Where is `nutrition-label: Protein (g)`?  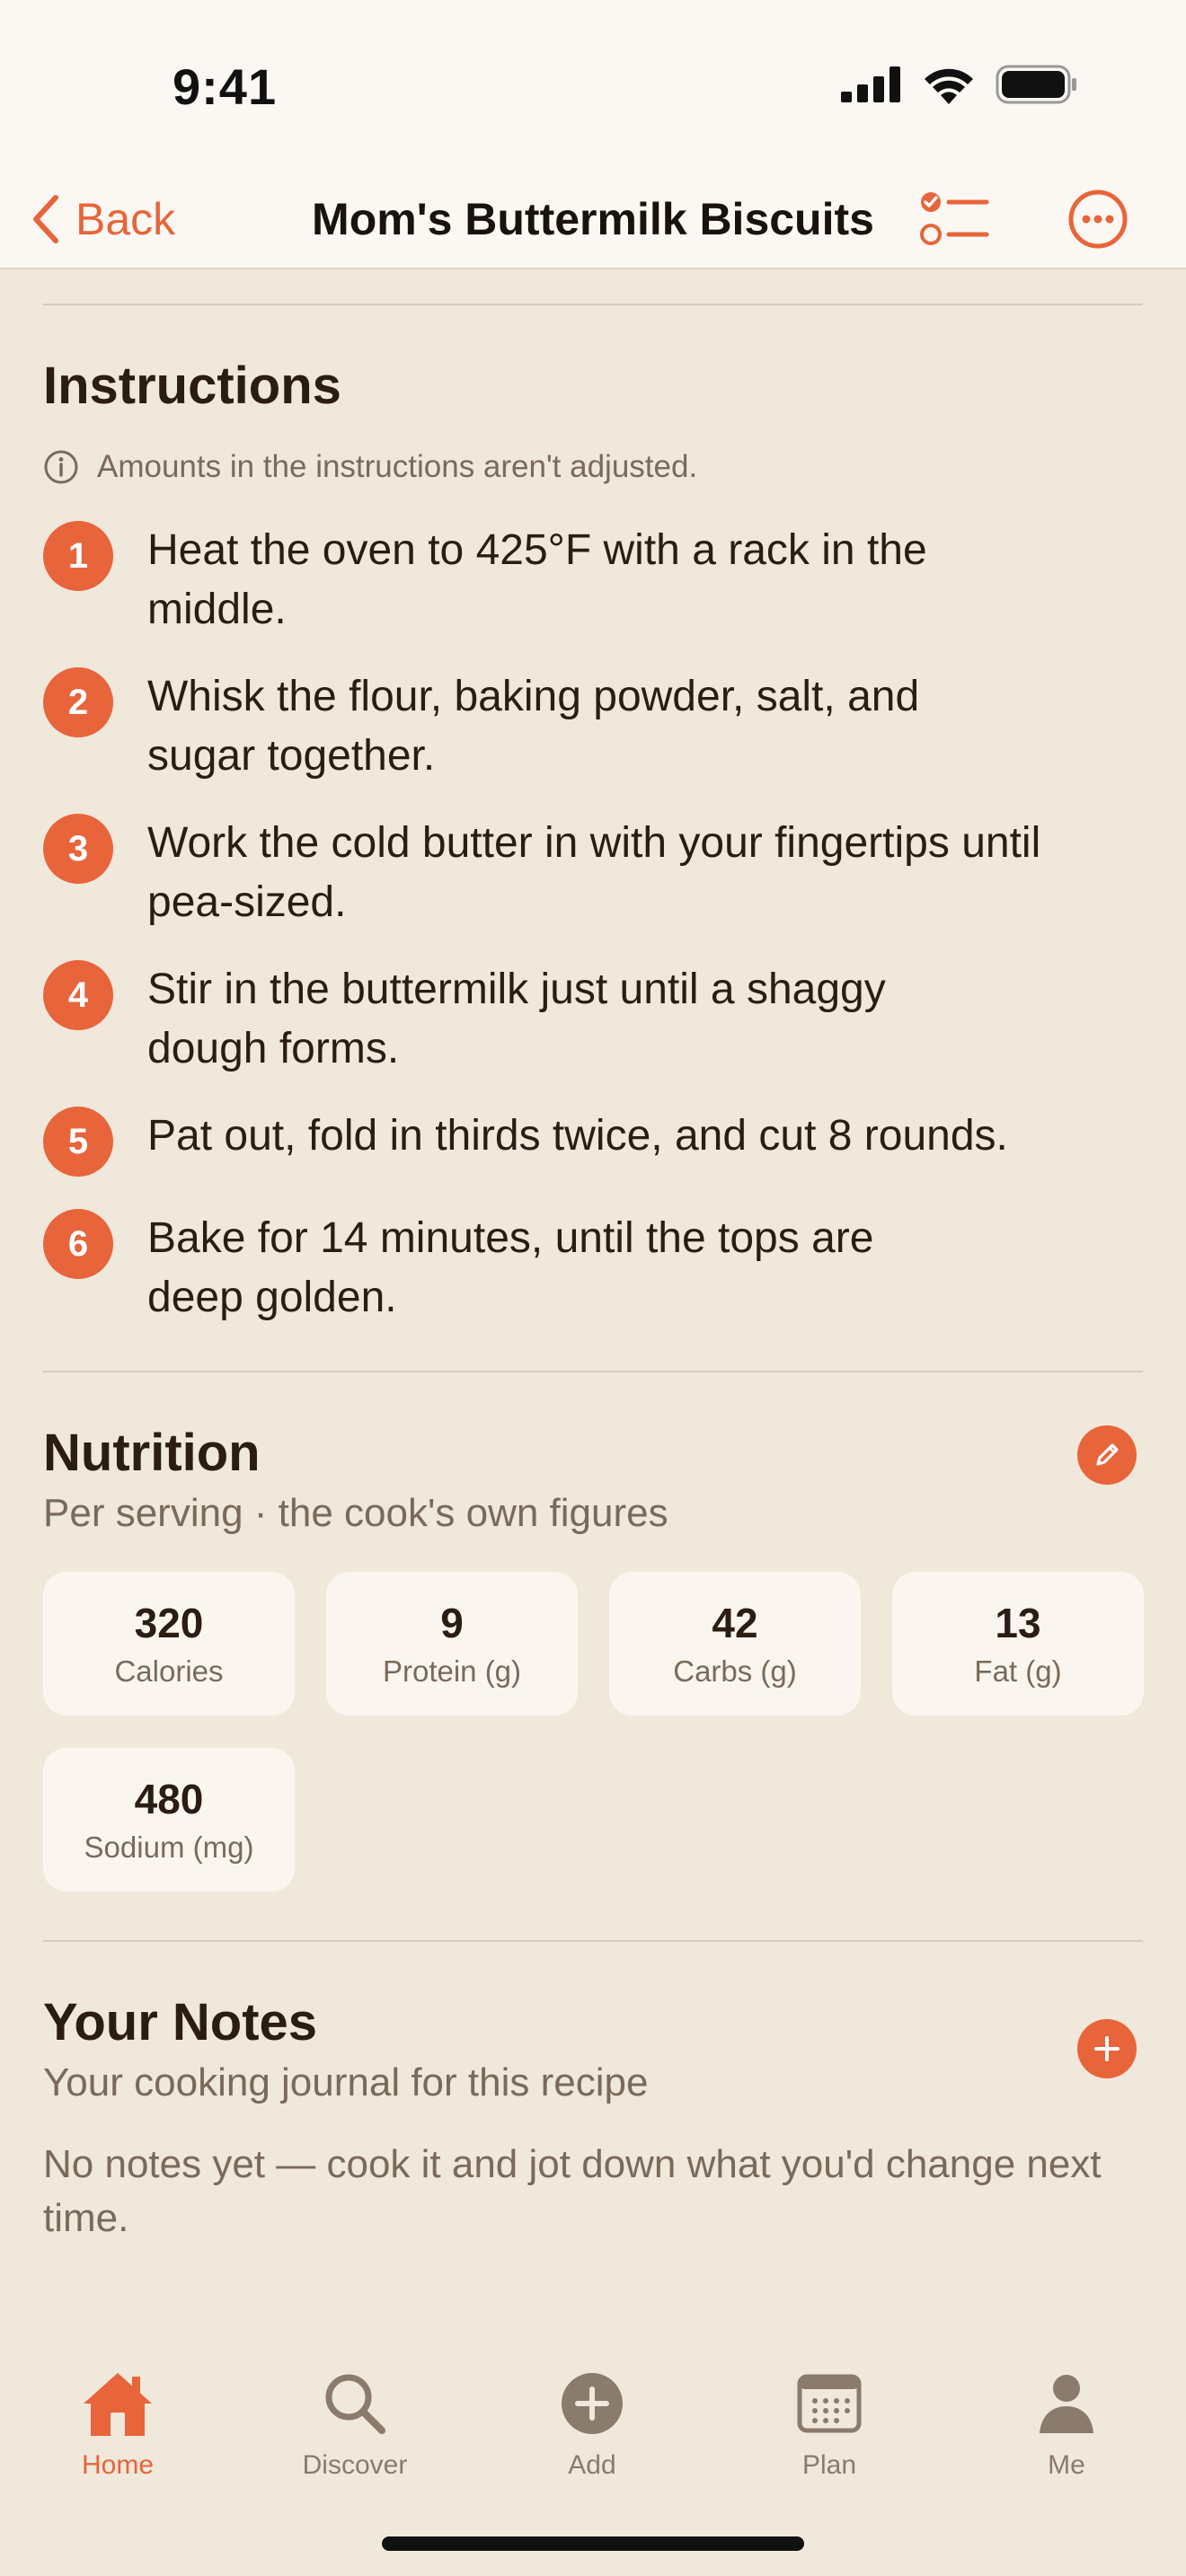 nutrition-label: Protein (g) is located at coordinates (452, 1671).